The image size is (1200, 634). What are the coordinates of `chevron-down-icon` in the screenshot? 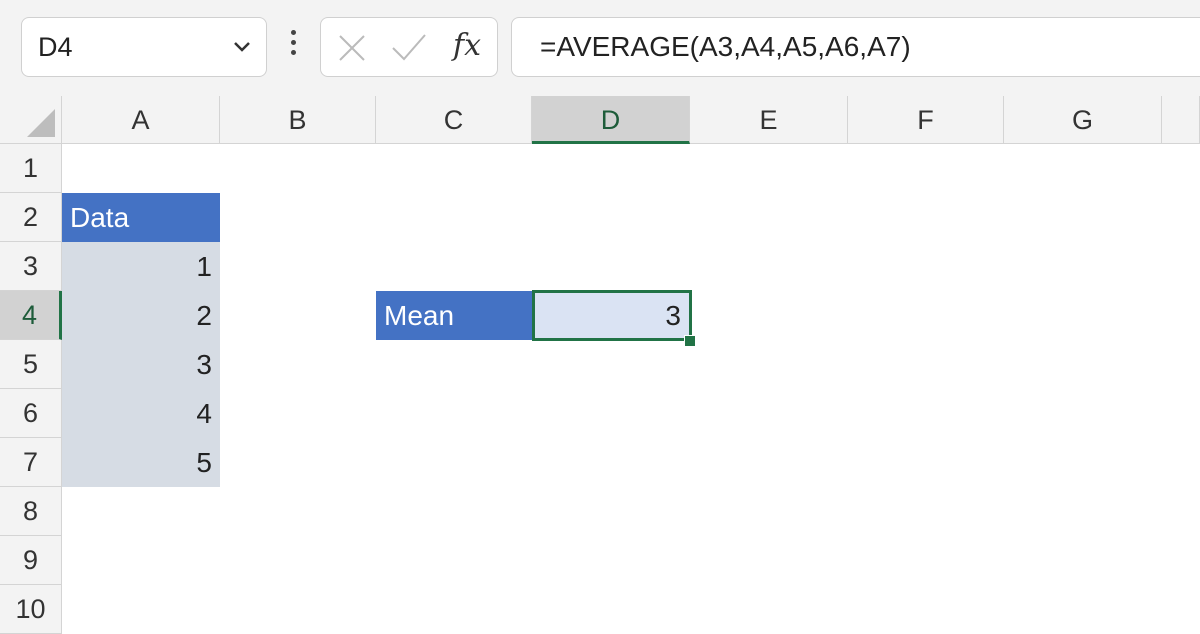 It's located at (242, 49).